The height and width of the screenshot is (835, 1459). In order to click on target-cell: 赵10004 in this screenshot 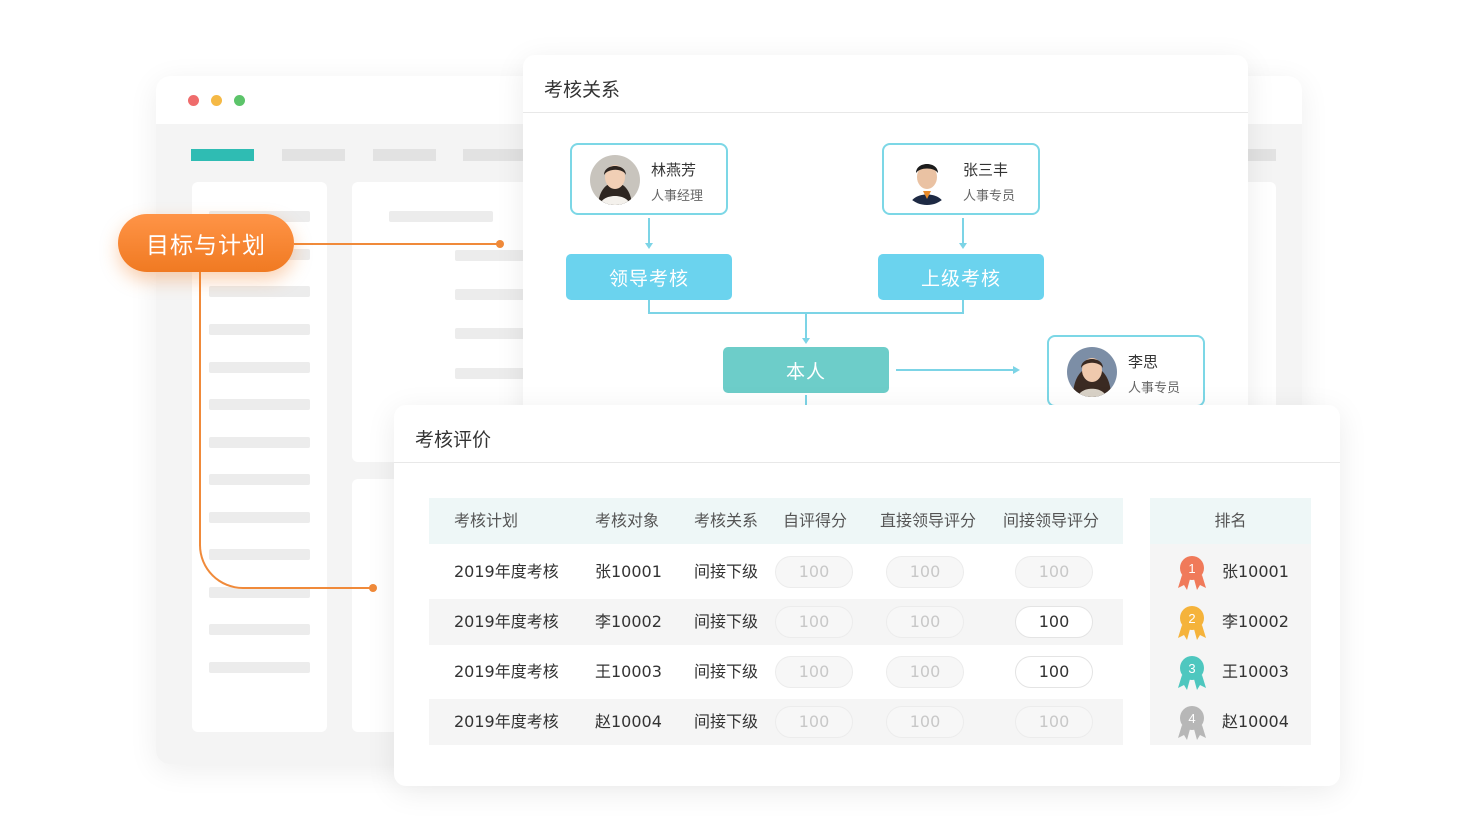, I will do `click(628, 721)`.